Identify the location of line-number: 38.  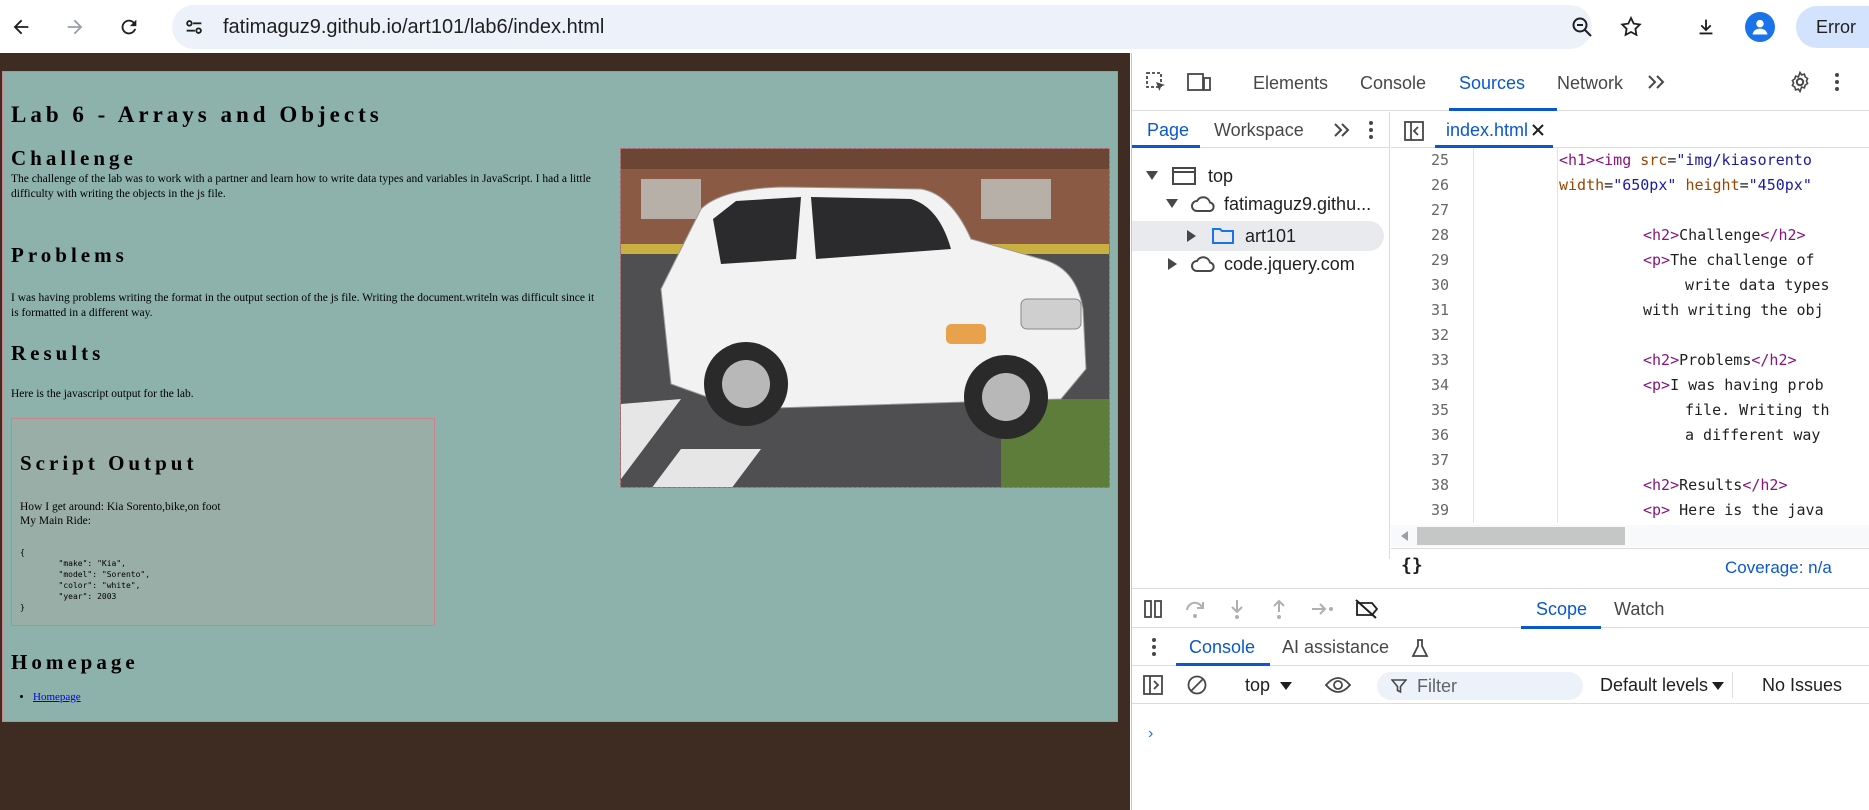
(1420, 485).